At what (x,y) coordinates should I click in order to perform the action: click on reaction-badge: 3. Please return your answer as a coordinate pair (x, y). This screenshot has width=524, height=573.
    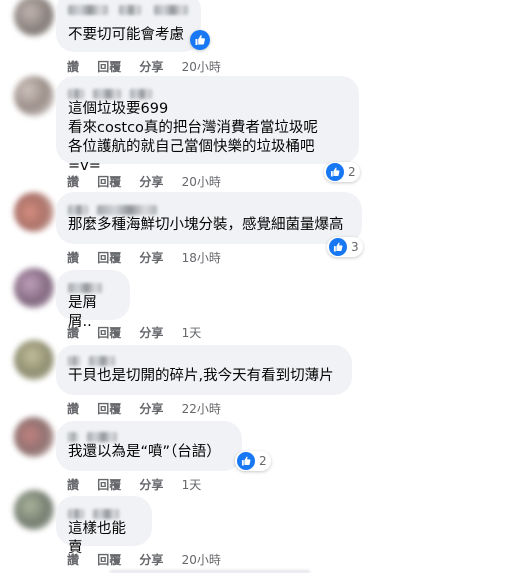
    Looking at the image, I should click on (345, 247).